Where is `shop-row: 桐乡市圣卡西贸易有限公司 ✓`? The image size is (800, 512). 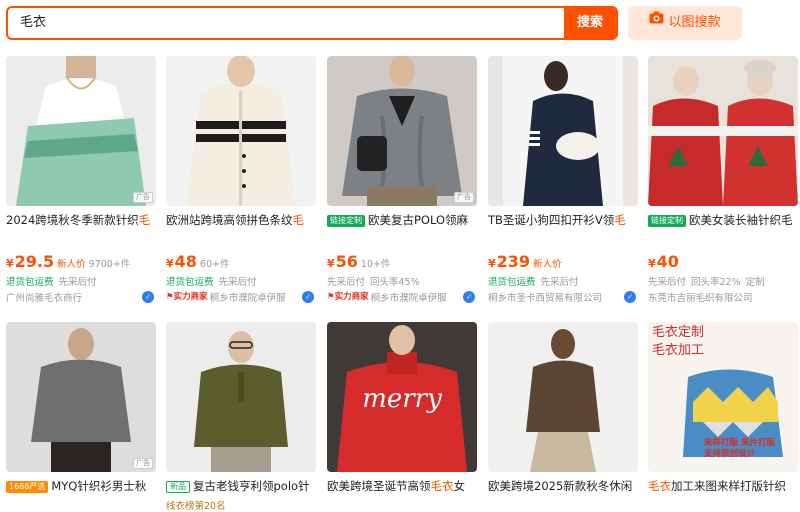 shop-row: 桐乡市圣卡西贸易有限公司 ✓ is located at coordinates (563, 297).